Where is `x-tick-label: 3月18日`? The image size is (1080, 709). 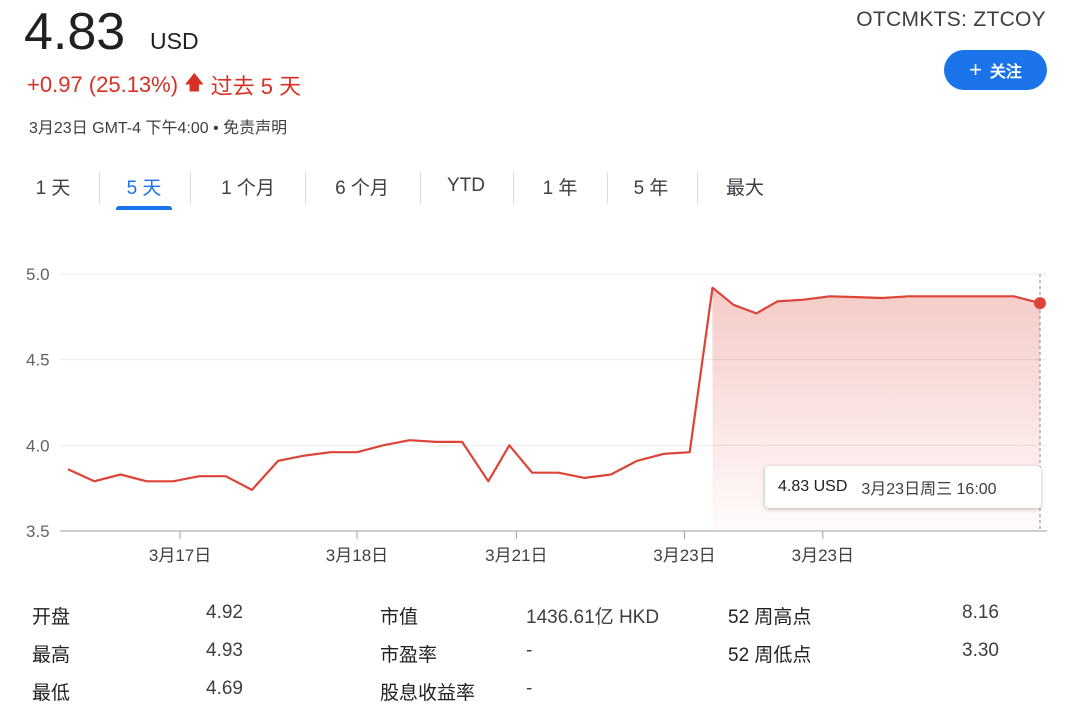
x-tick-label: 3月18日 is located at coordinates (357, 555).